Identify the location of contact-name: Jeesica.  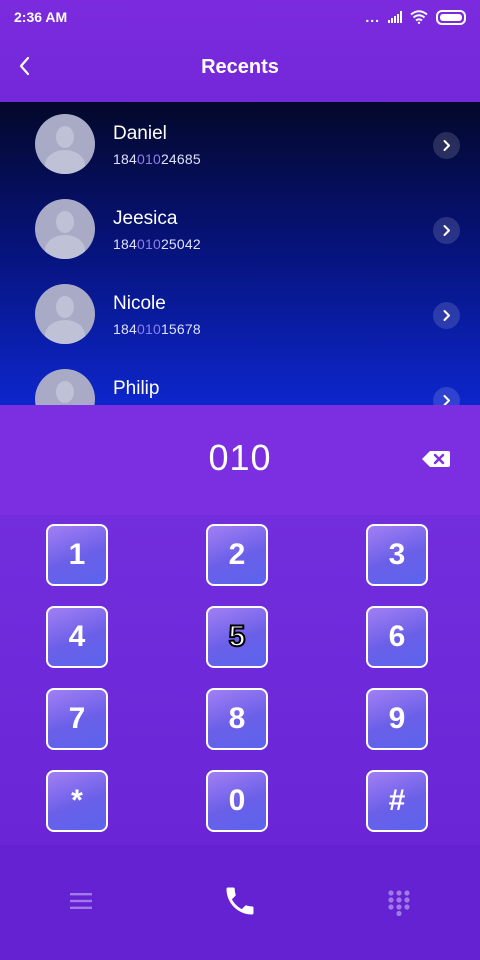
(145, 218).